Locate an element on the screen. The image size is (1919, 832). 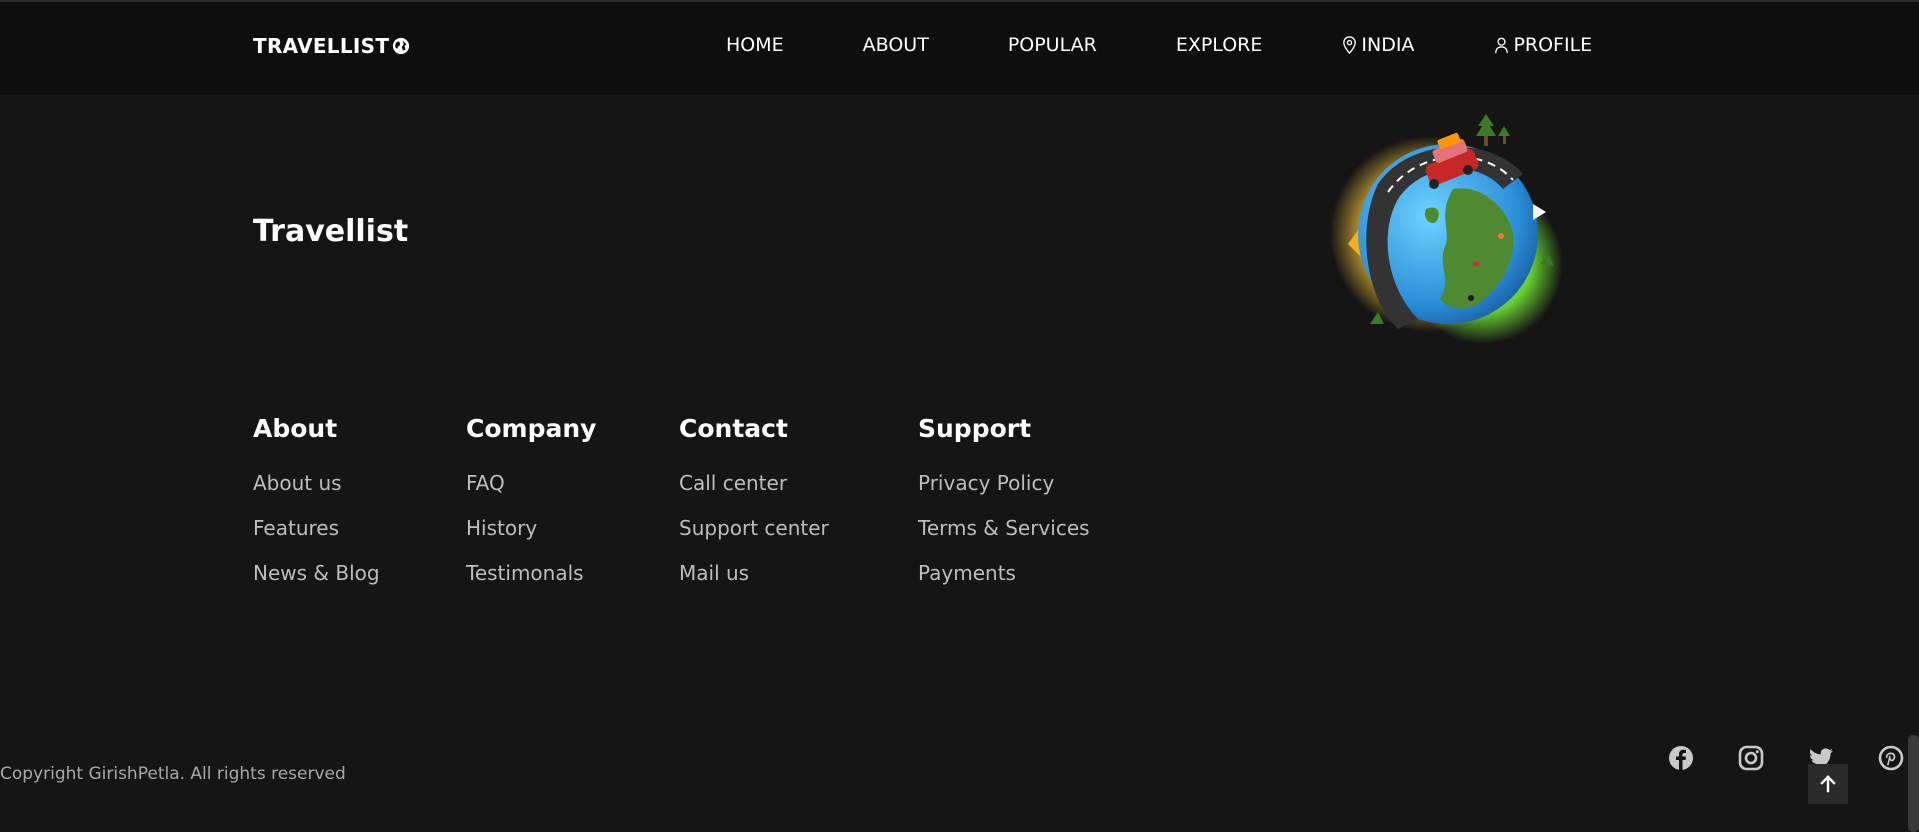
user-icon is located at coordinates (1502, 45).